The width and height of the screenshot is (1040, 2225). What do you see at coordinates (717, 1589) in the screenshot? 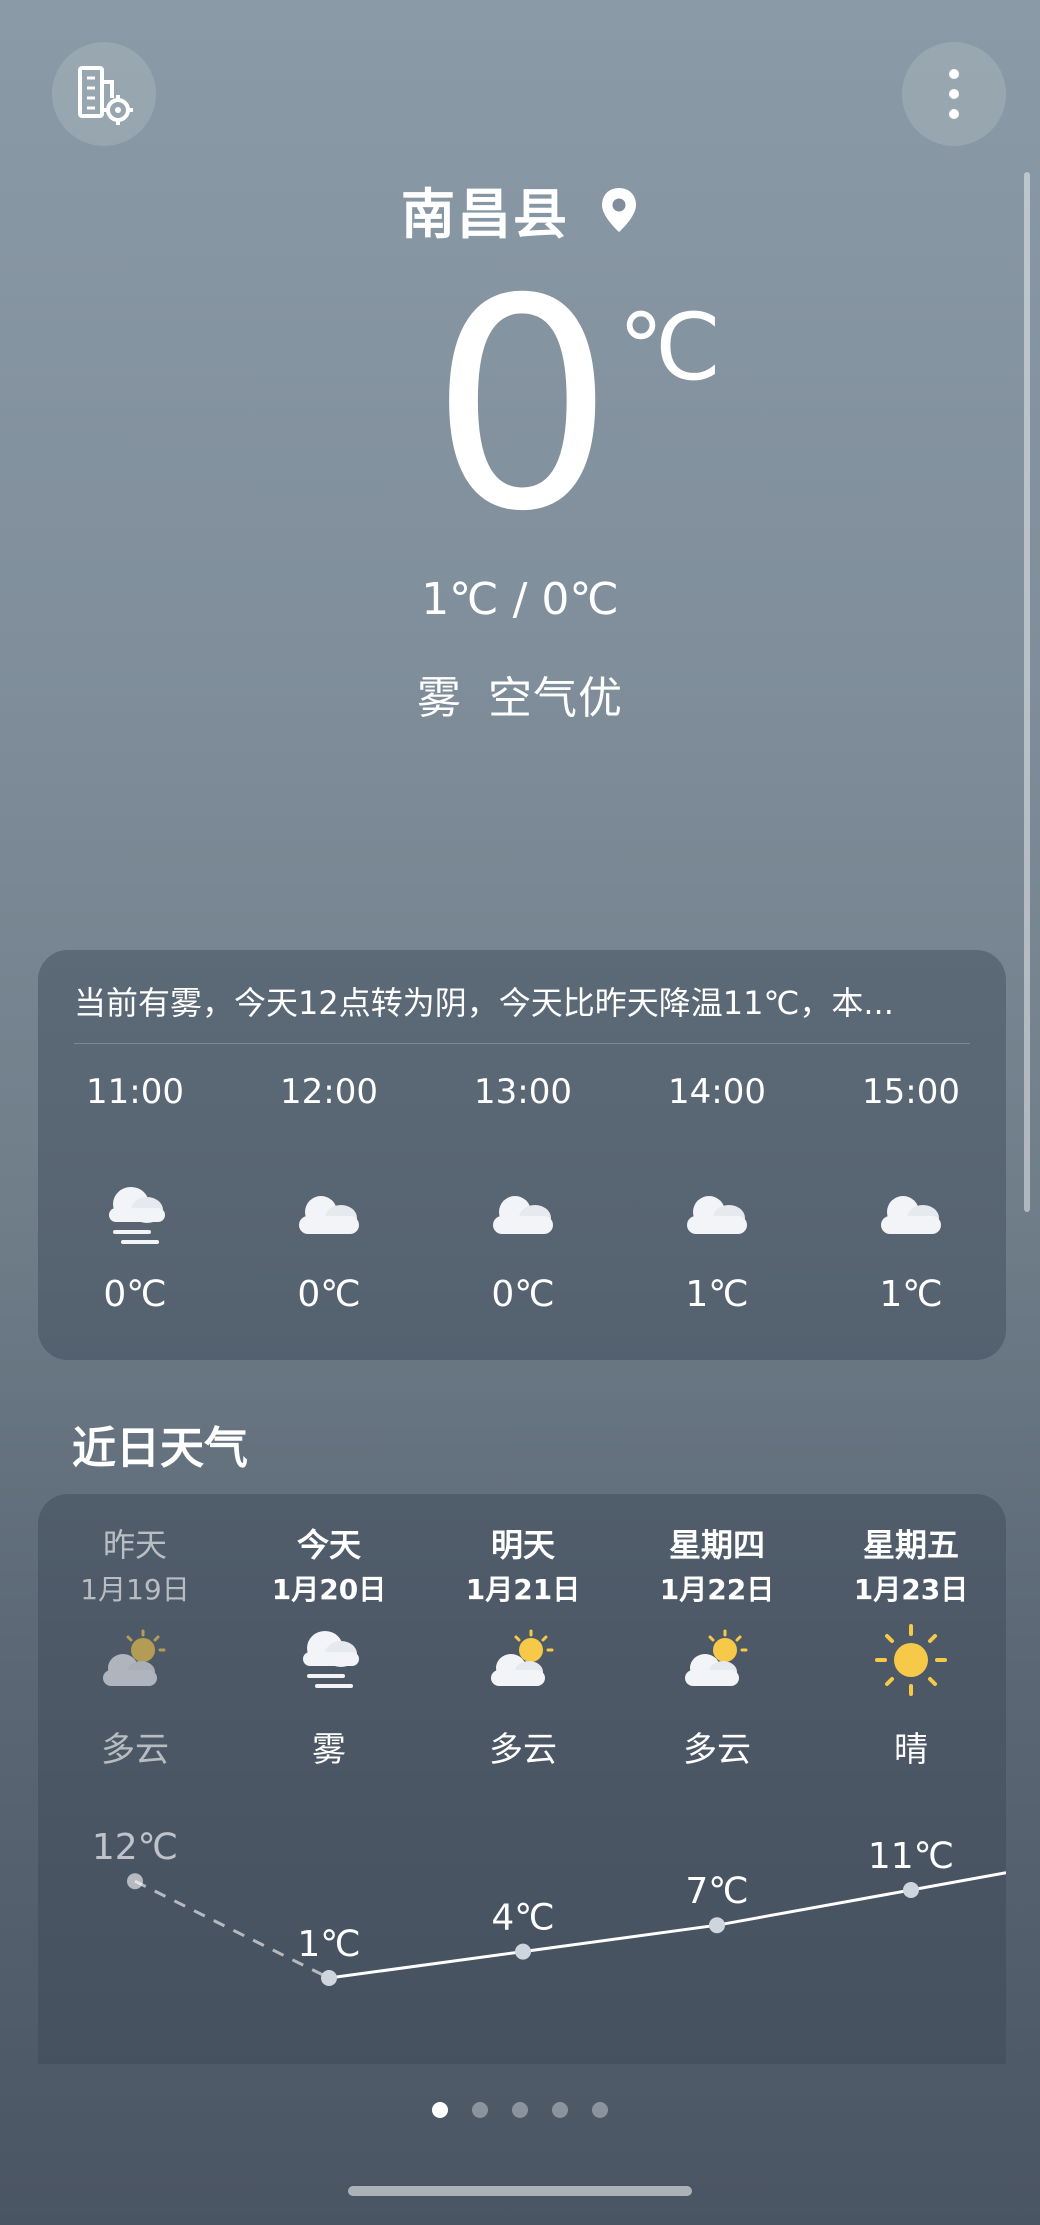
I see `day-date: 1月22日` at bounding box center [717, 1589].